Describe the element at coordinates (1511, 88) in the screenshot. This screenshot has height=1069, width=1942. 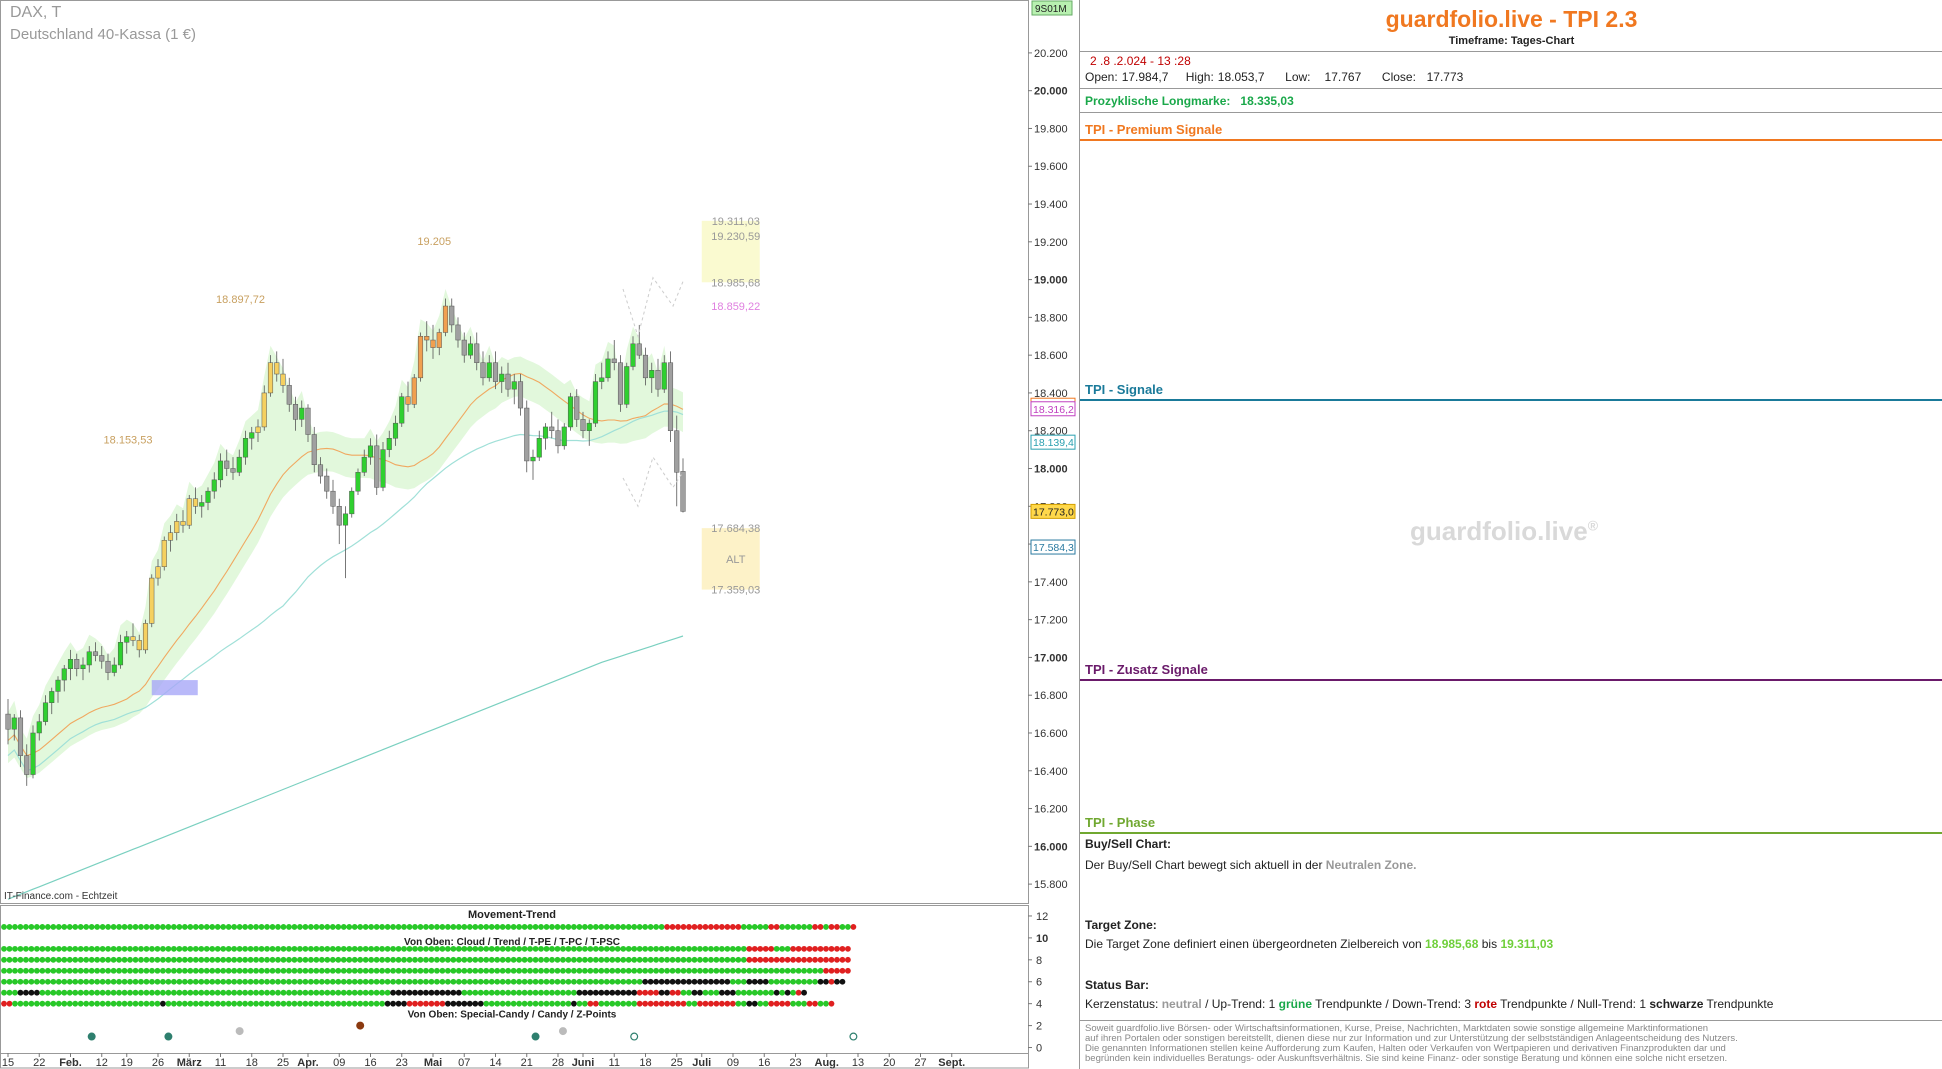
I see `divider` at that location.